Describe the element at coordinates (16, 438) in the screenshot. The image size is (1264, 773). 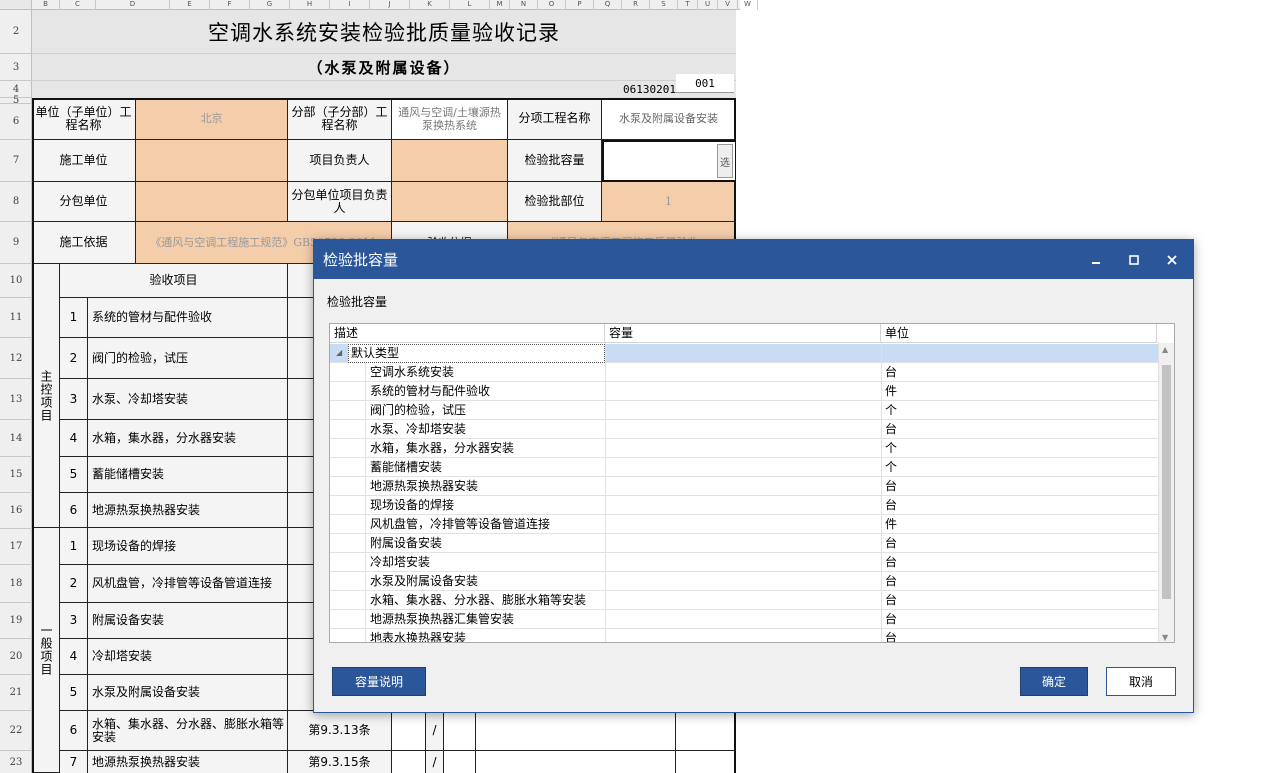
I see `row-header-cell: 14` at that location.